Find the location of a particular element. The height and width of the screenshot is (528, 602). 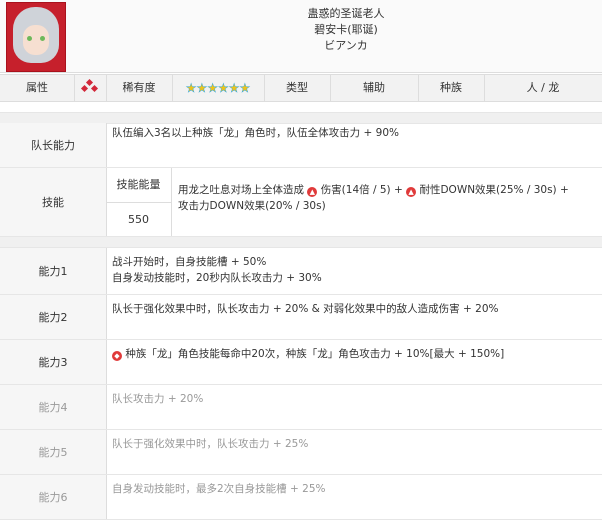

character-title: 蛊惑的圣诞老人 is located at coordinates (346, 13).